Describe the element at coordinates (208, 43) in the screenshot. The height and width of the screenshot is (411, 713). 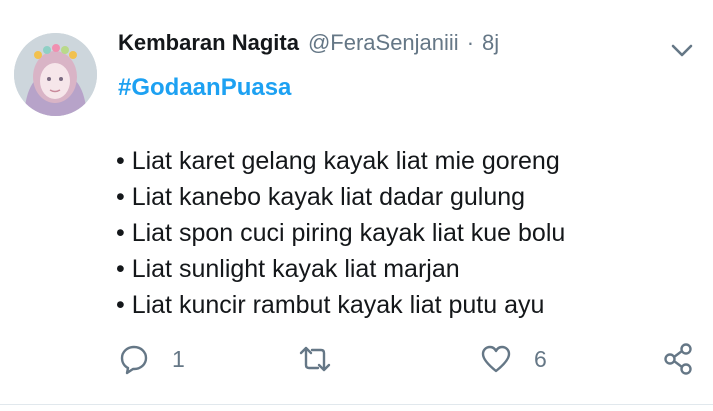
I see `author-name: Kembaran Nagita` at that location.